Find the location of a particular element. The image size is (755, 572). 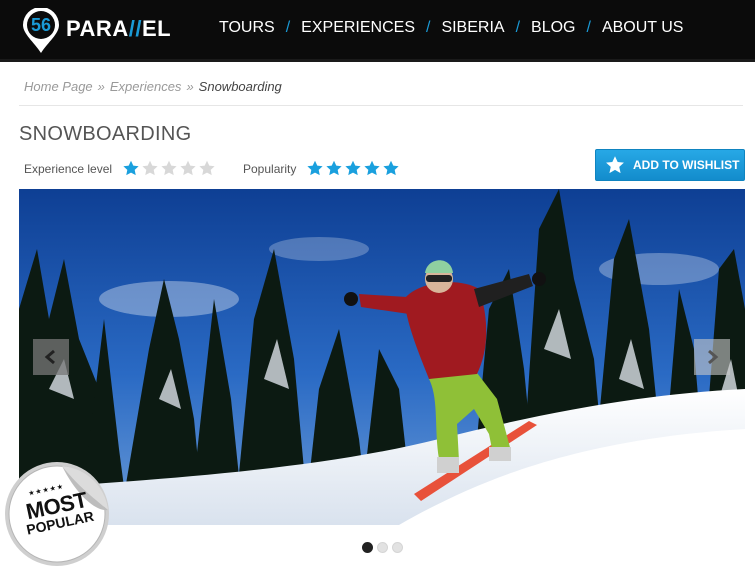

breadcrumb-home: Home Page is located at coordinates (58, 86).